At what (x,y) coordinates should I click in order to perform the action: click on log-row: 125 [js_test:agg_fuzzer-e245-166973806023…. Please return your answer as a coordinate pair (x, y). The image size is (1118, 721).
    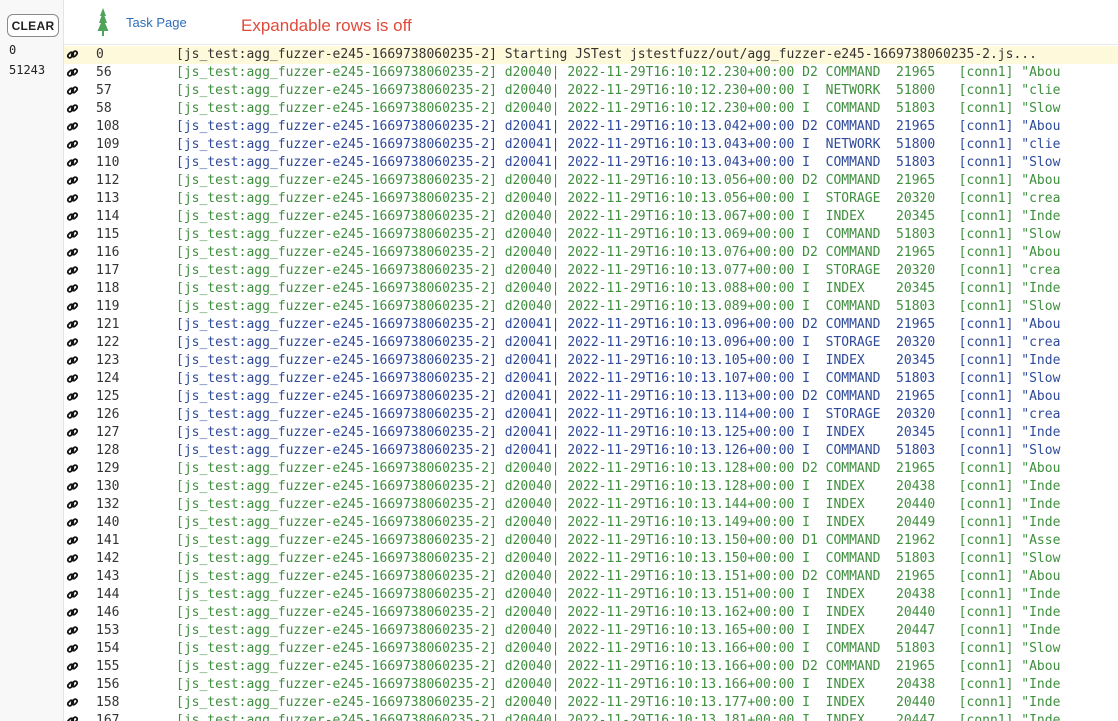
    Looking at the image, I should click on (591, 397).